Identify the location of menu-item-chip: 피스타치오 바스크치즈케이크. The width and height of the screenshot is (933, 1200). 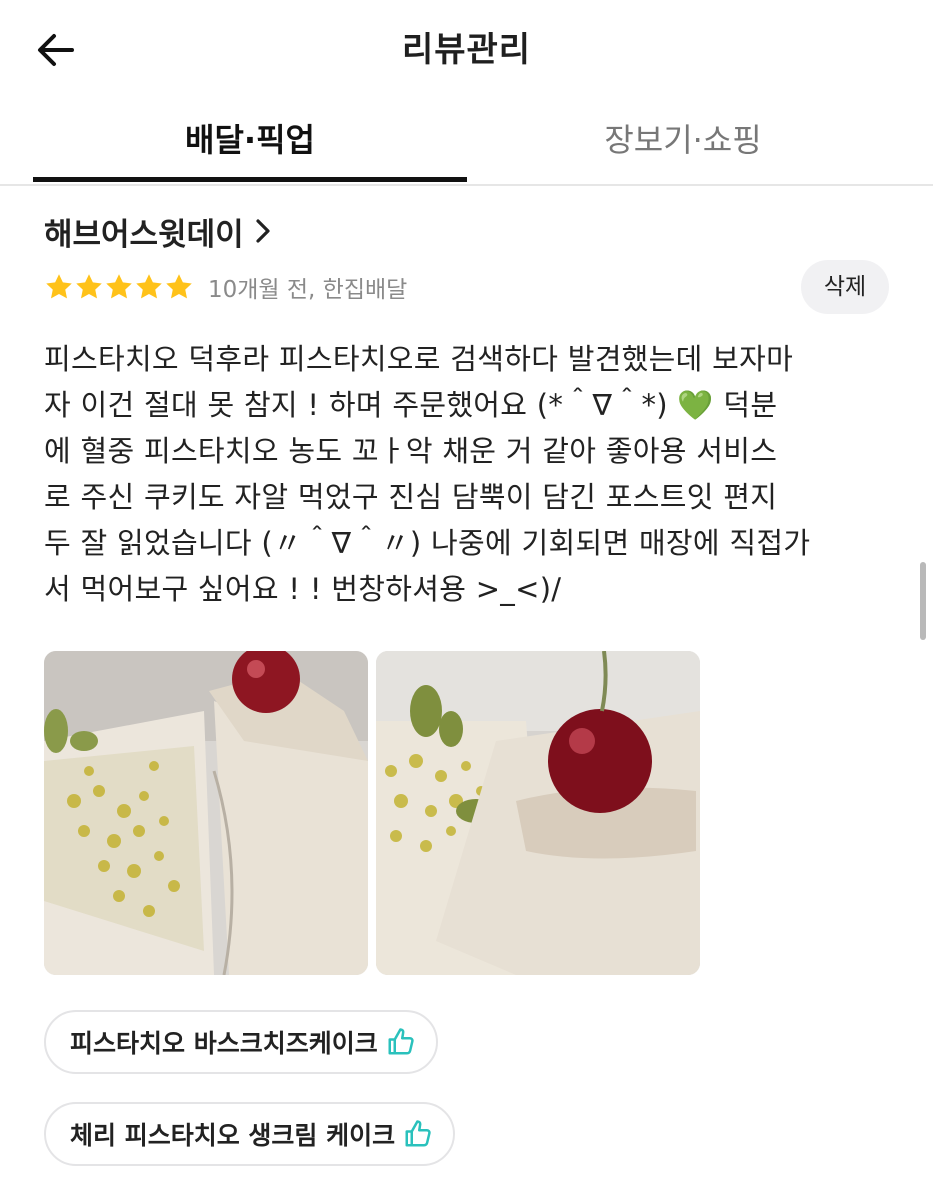
(241, 1042).